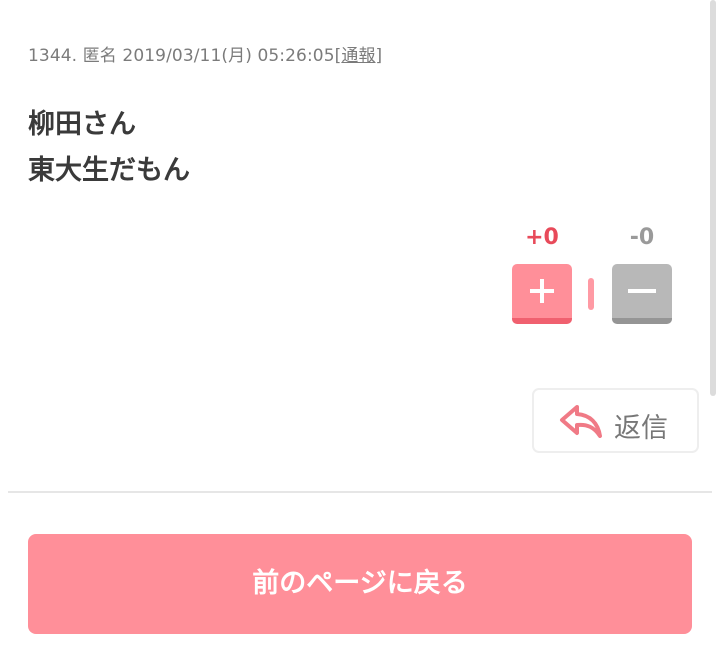 The image size is (720, 671). Describe the element at coordinates (542, 237) in the screenshot. I see `plus-vote-count: +0` at that location.